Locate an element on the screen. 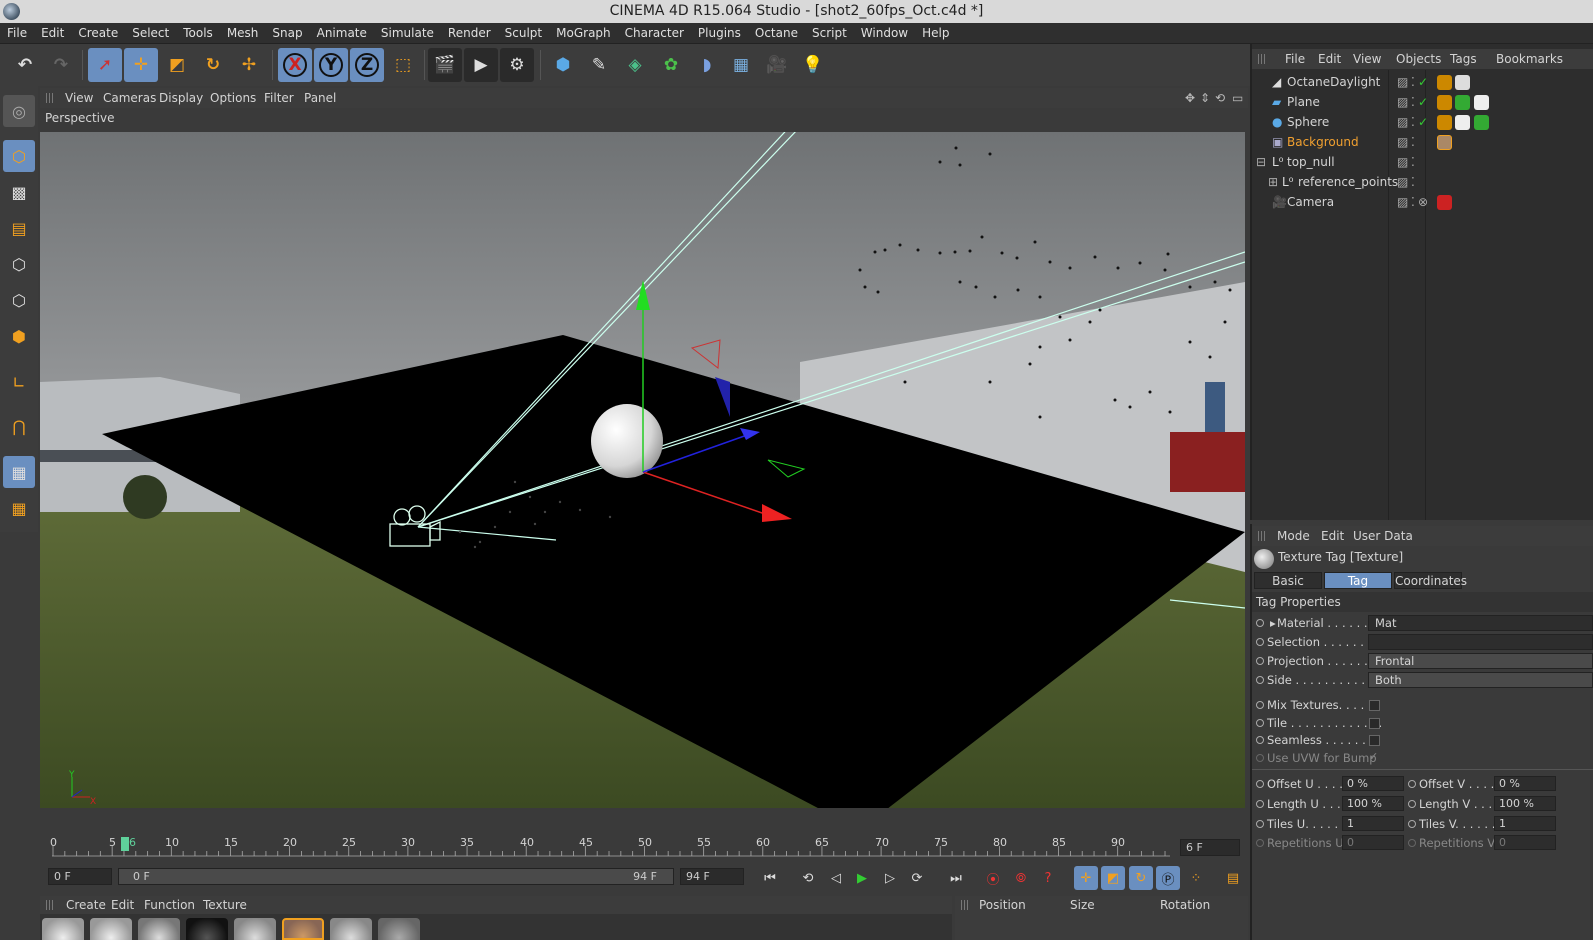 The width and height of the screenshot is (1593, 940). menu-select: Select is located at coordinates (150, 33).